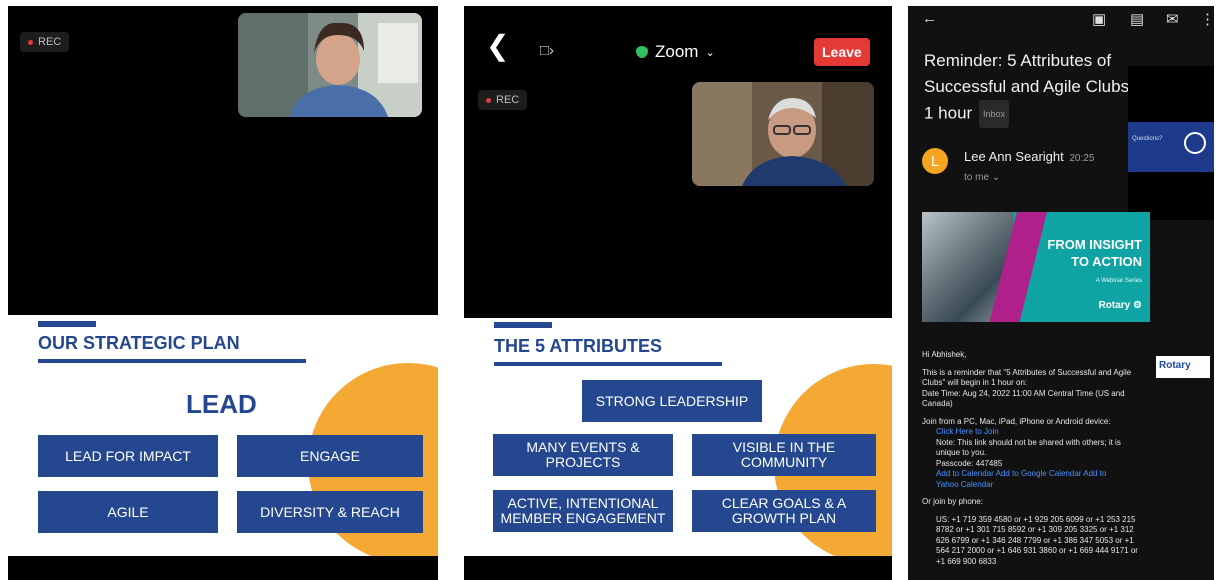 Image resolution: width=1220 pixels, height=580 pixels. I want to click on email-toolbar: ← ▣ ▤ ✉ ⋮, so click(1061, 19).